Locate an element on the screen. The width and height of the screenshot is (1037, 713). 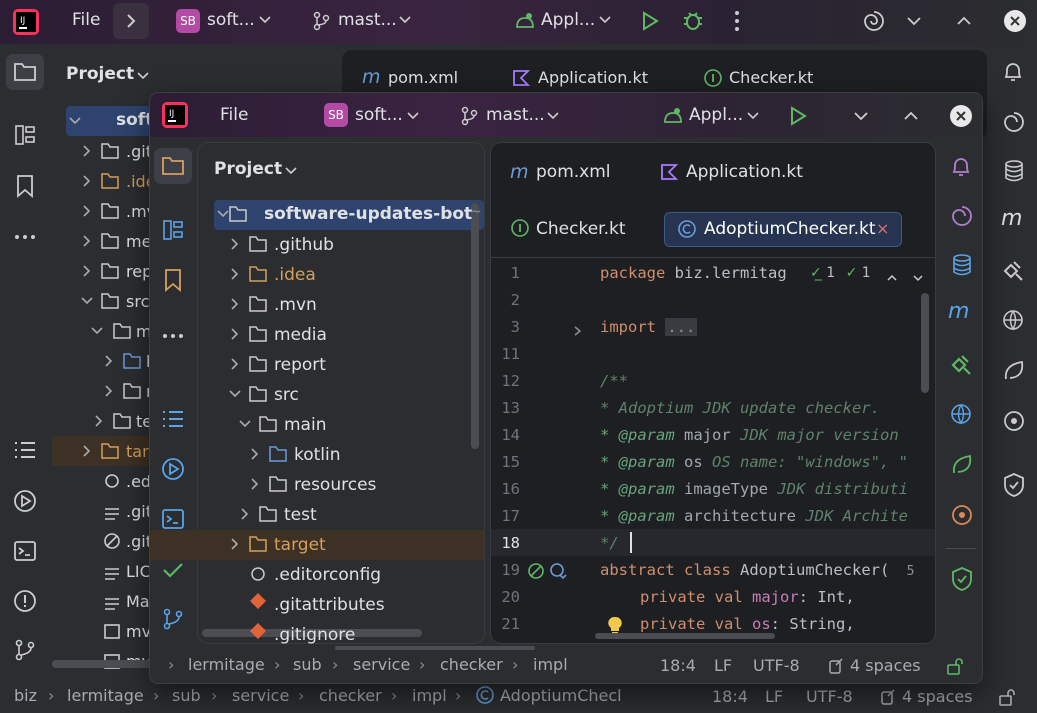
editor-scrollbar is located at coordinates (925, 343).